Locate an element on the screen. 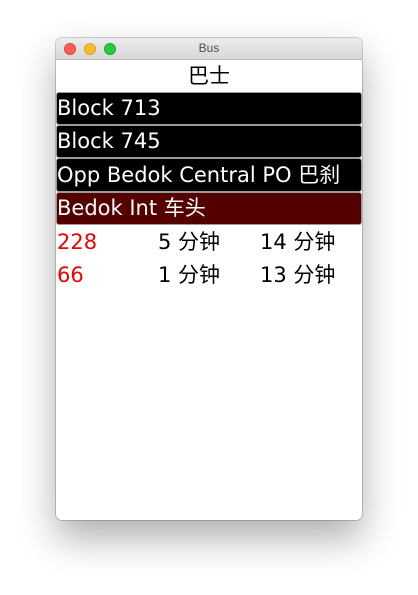 The width and height of the screenshot is (418, 595). stop-item-bedok-int: Bedok Int 车头 is located at coordinates (209, 208).